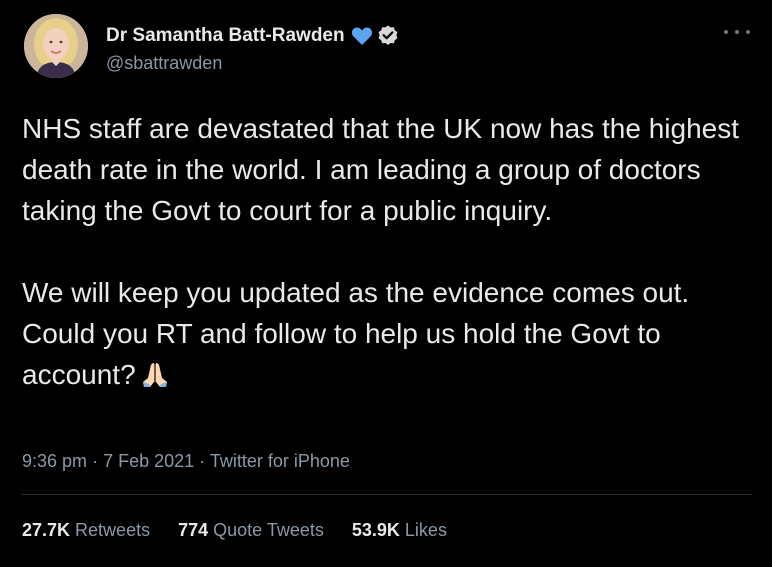  I want to click on display-name-row: Dr Samantha Batt-Rawden, so click(253, 36).